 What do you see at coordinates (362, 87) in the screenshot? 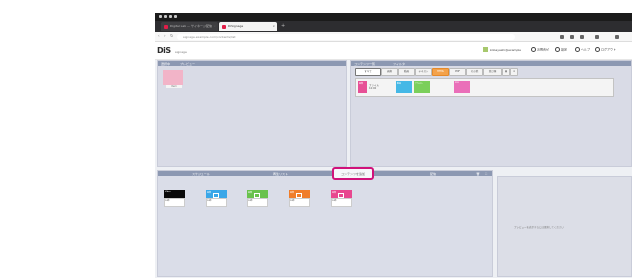
I see `content-card: 画像` at bounding box center [362, 87].